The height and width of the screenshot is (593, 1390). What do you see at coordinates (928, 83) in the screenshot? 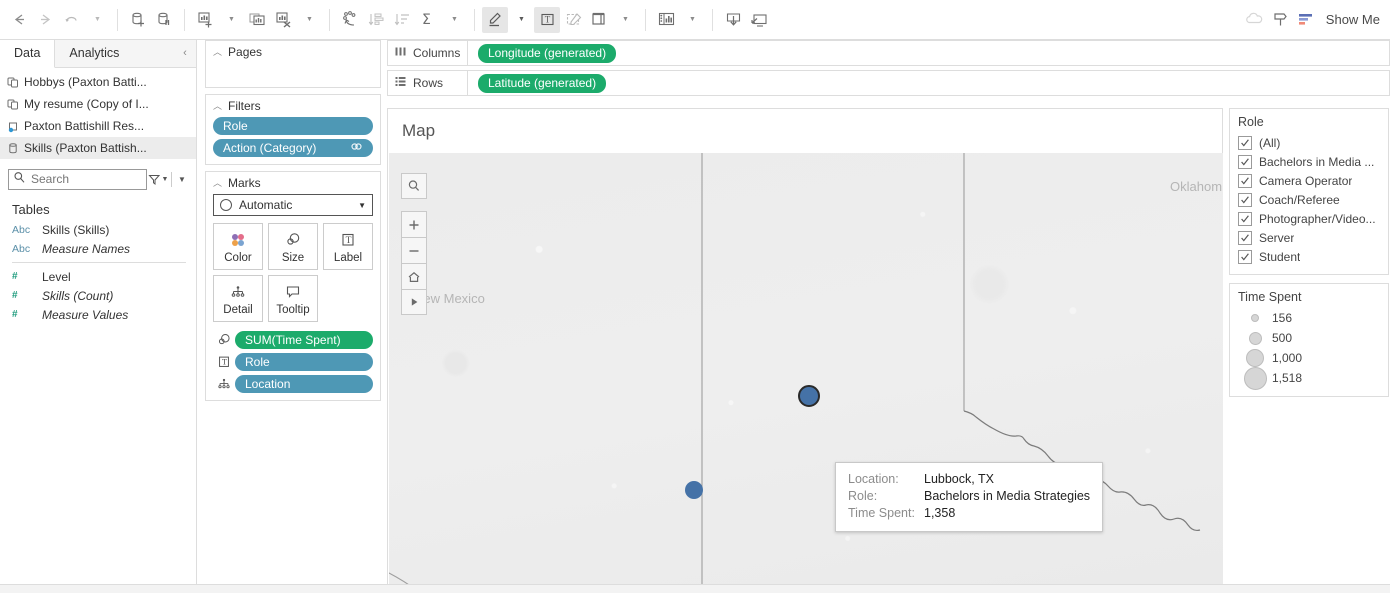
I see `rows-shelf-drop-area: Latitude (generated)` at bounding box center [928, 83].